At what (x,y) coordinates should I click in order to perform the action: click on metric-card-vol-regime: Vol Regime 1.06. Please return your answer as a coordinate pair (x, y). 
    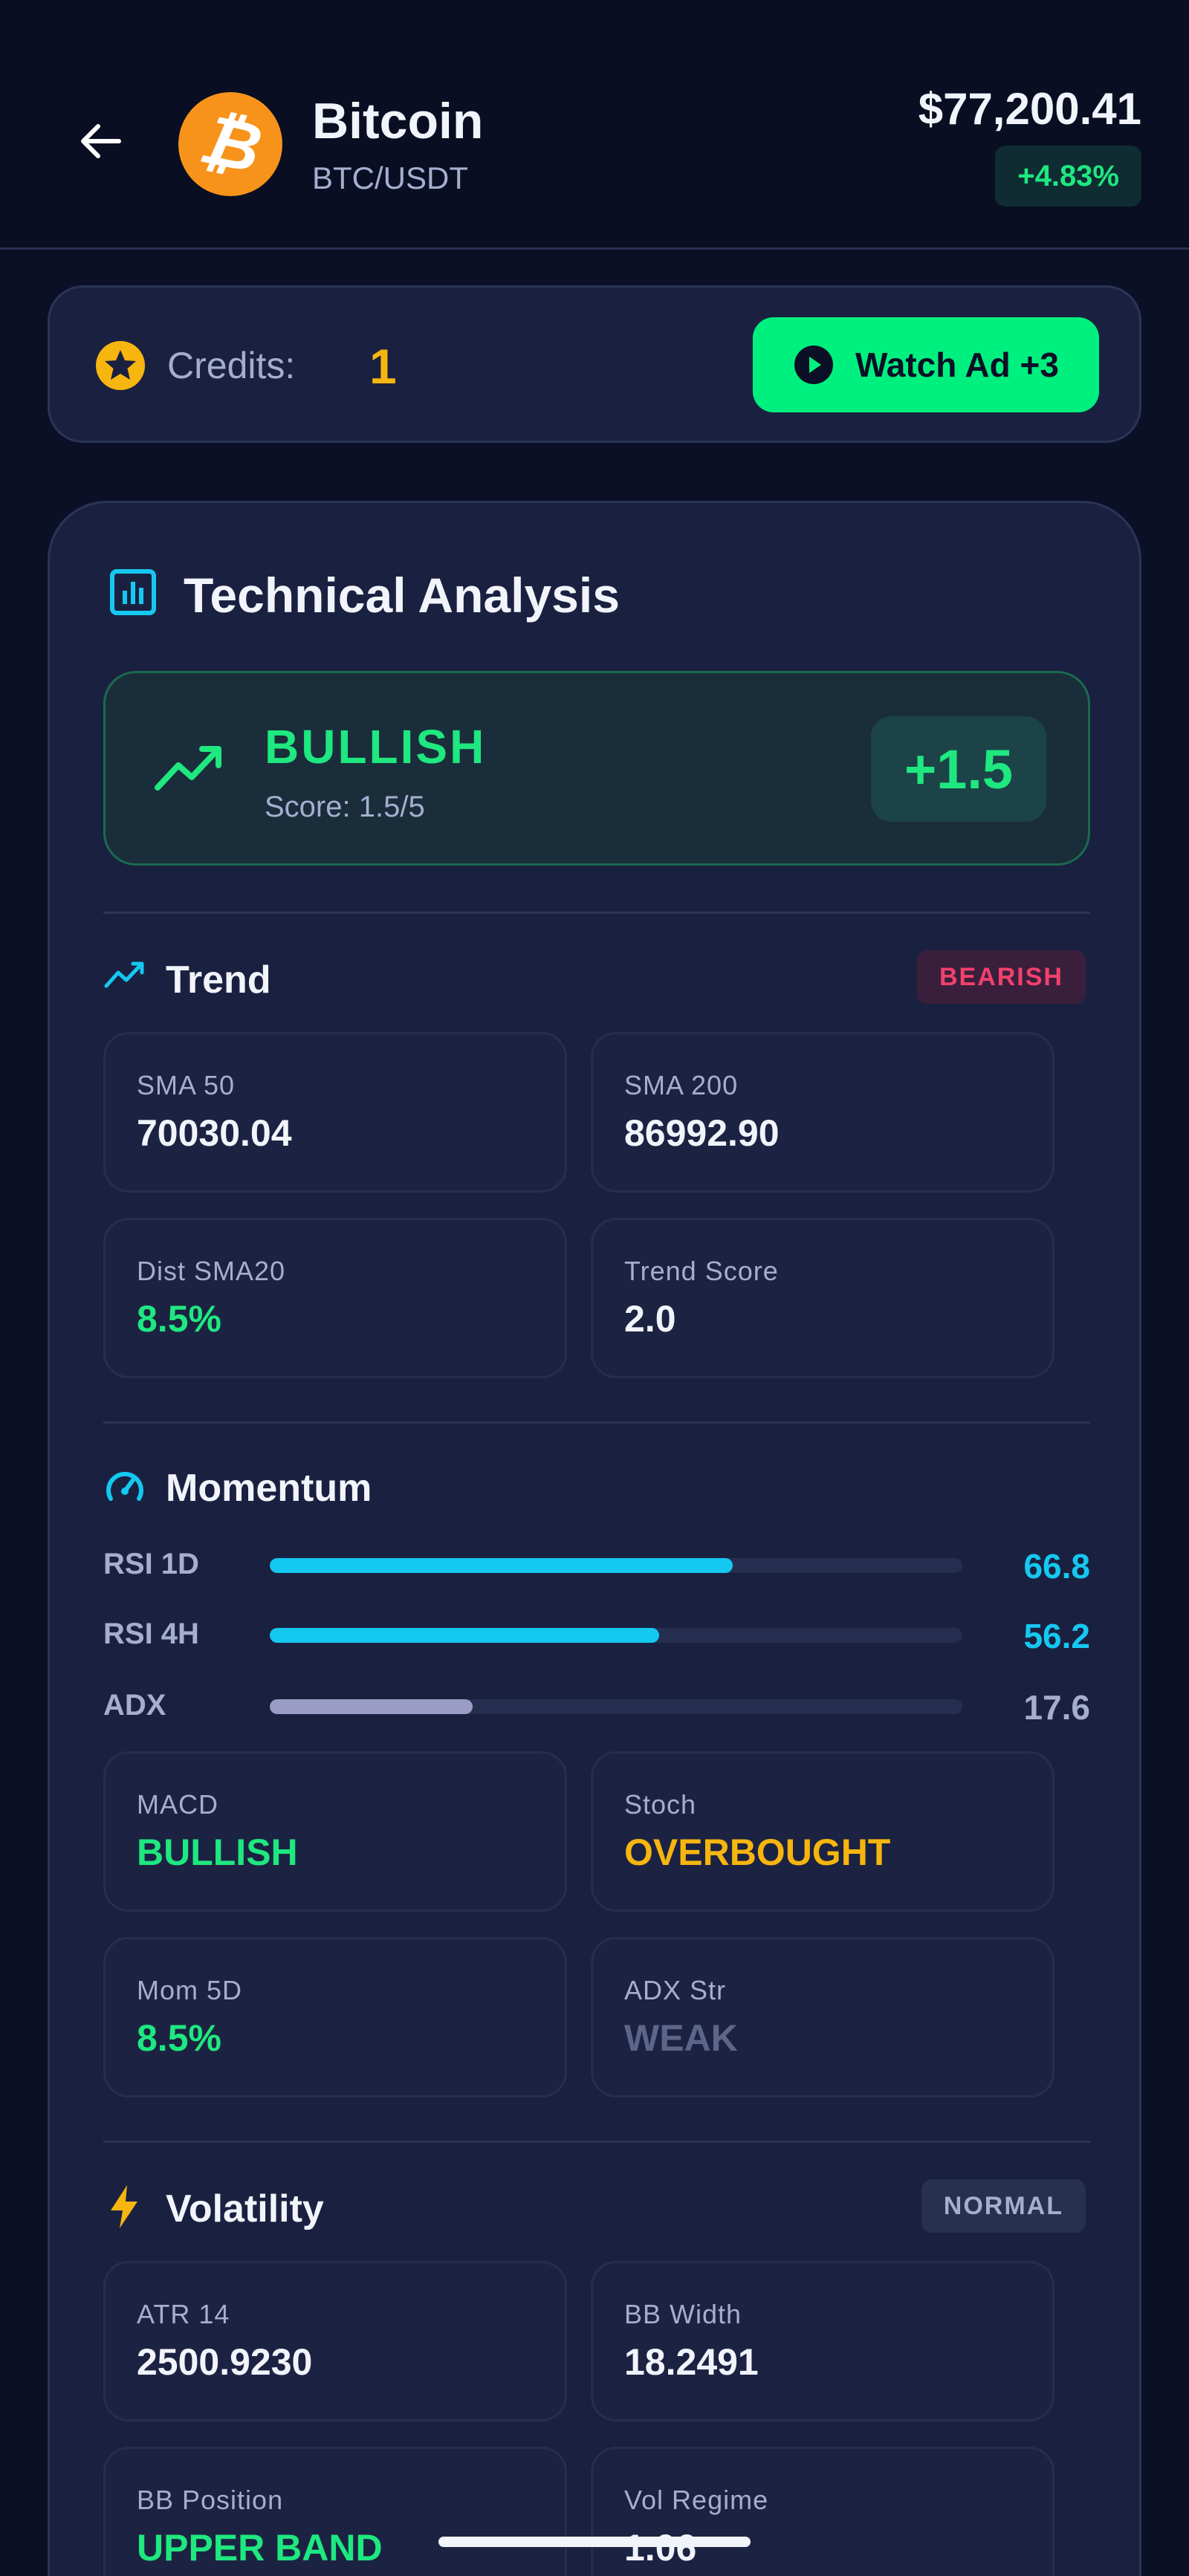
    Looking at the image, I should click on (823, 2511).